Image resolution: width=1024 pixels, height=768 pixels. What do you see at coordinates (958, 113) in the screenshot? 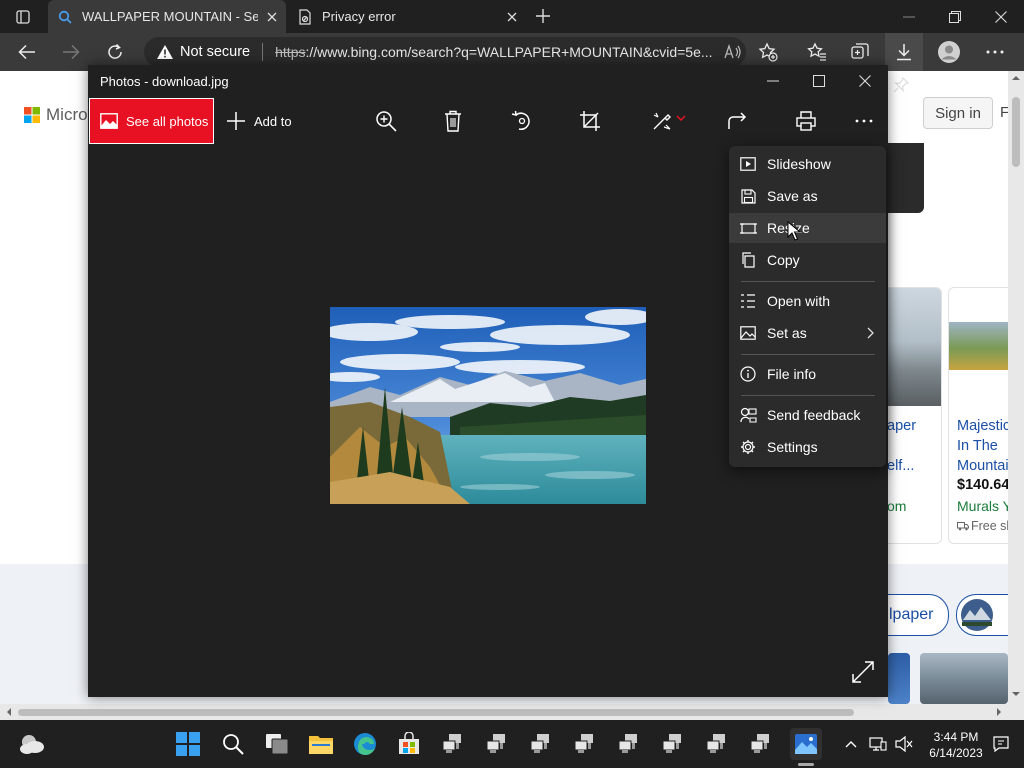
I see `sign-in-button: Sign in` at bounding box center [958, 113].